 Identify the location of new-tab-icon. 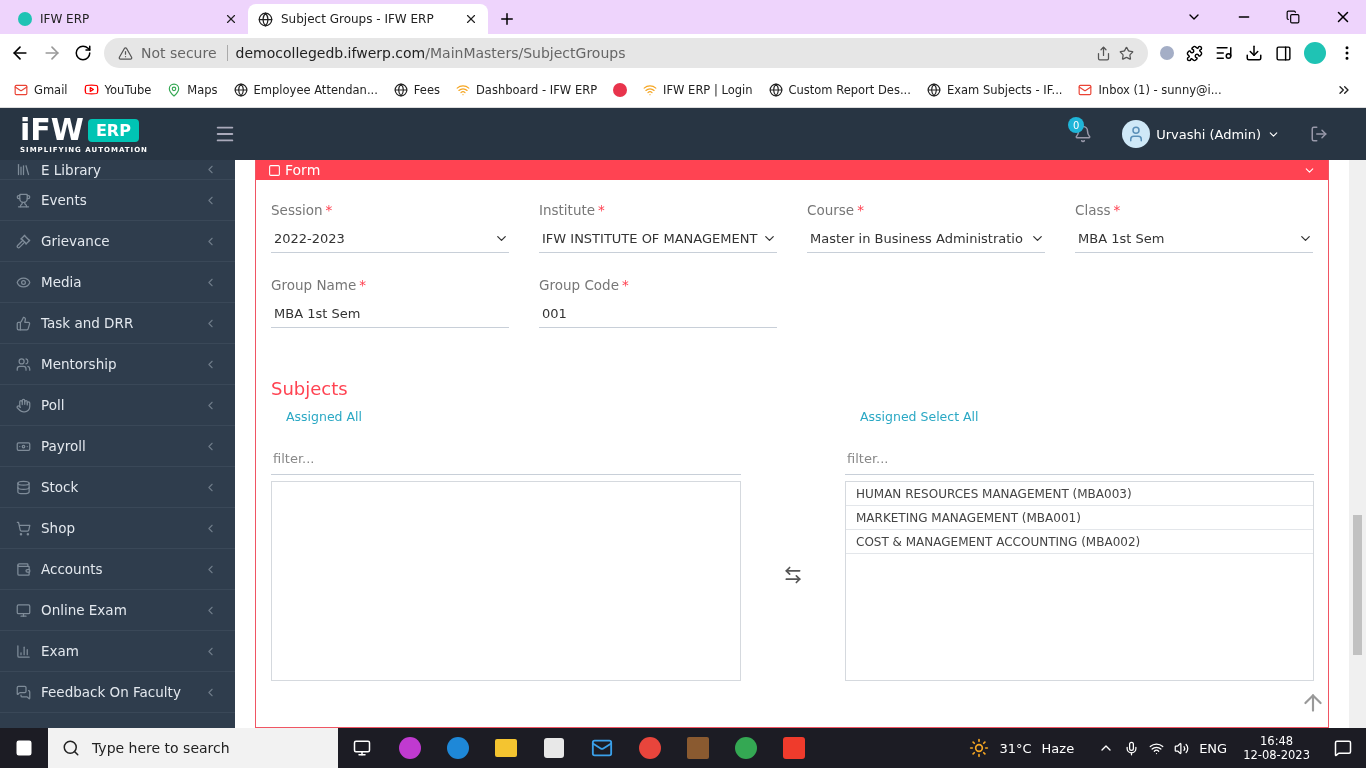
(507, 19).